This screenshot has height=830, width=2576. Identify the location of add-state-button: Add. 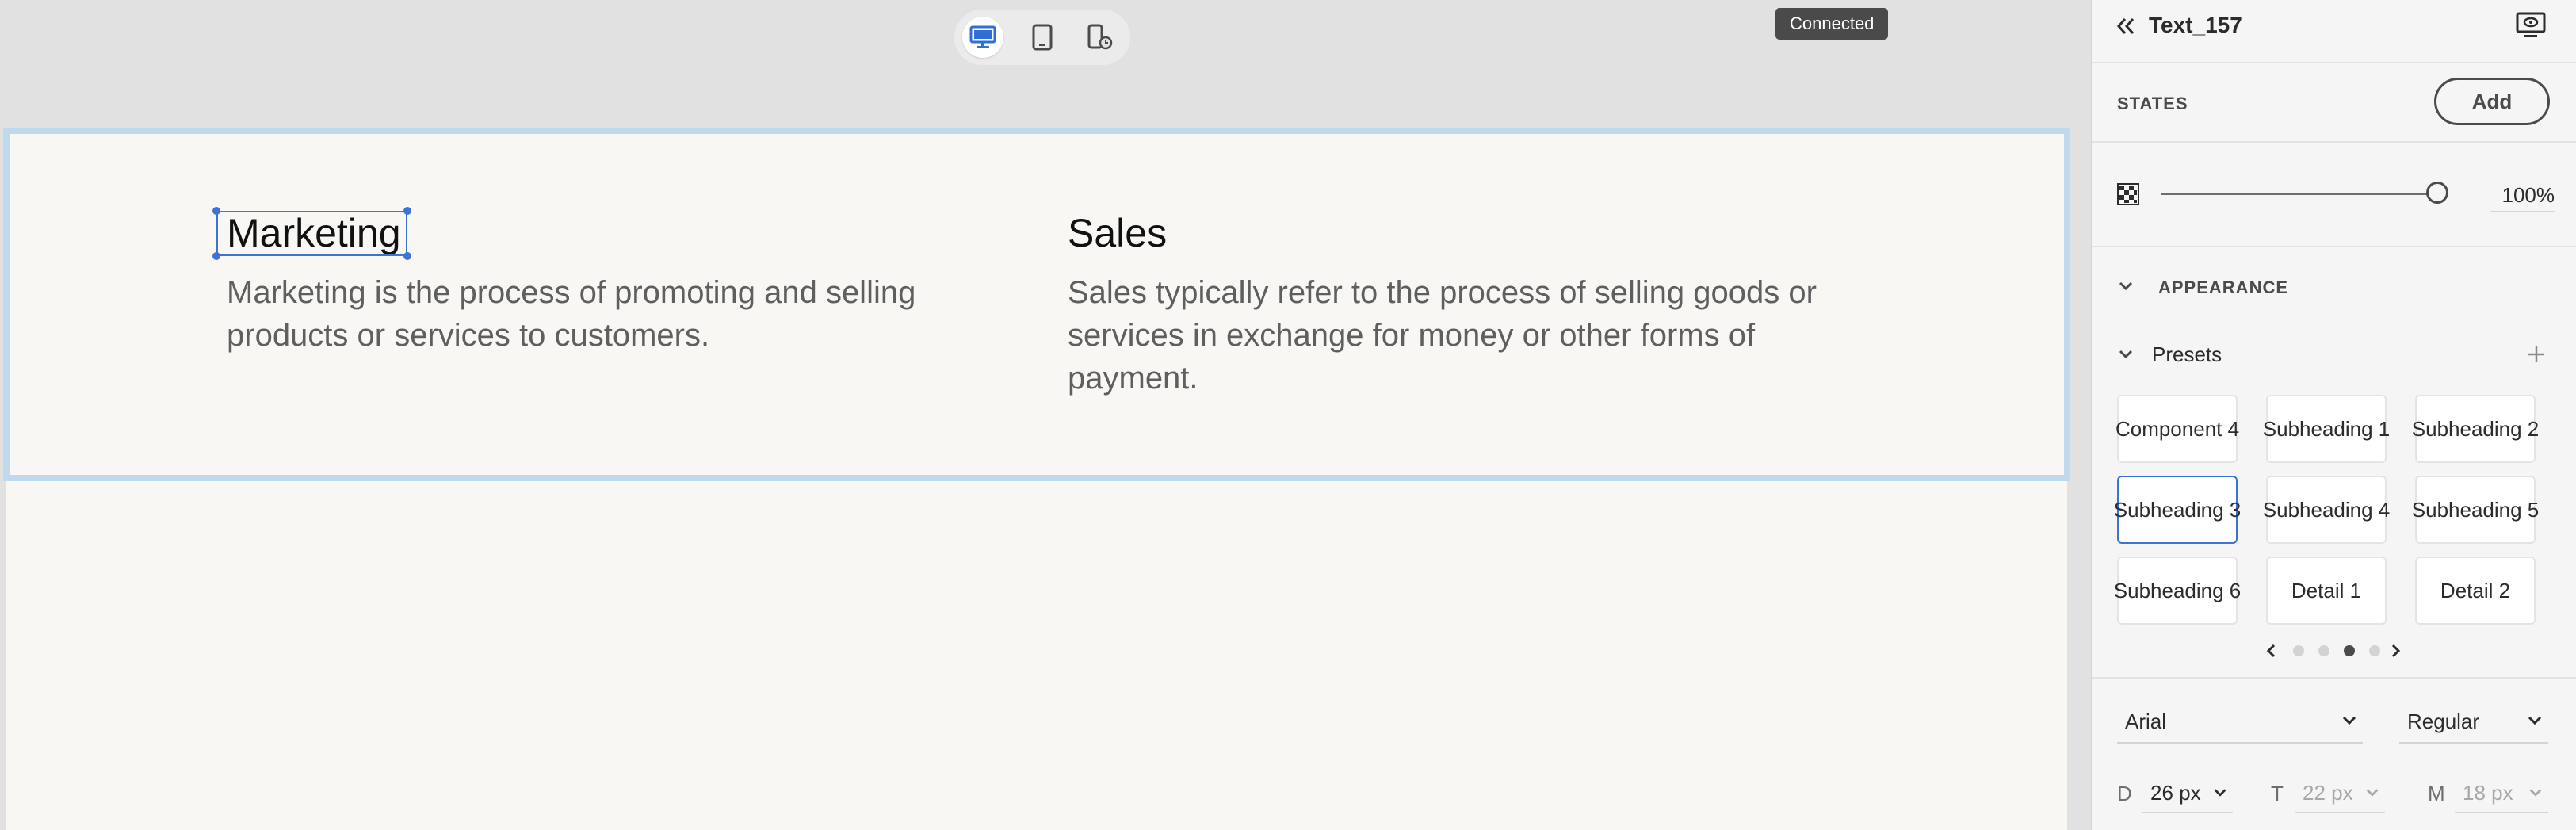
(2492, 101).